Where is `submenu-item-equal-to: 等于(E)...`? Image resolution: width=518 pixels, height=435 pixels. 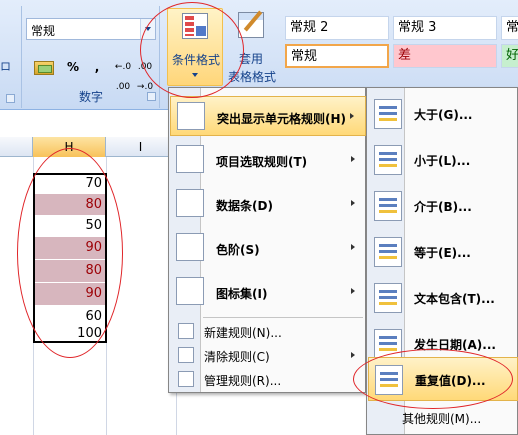
submenu-item-equal-to: 等于(E)... is located at coordinates (443, 252).